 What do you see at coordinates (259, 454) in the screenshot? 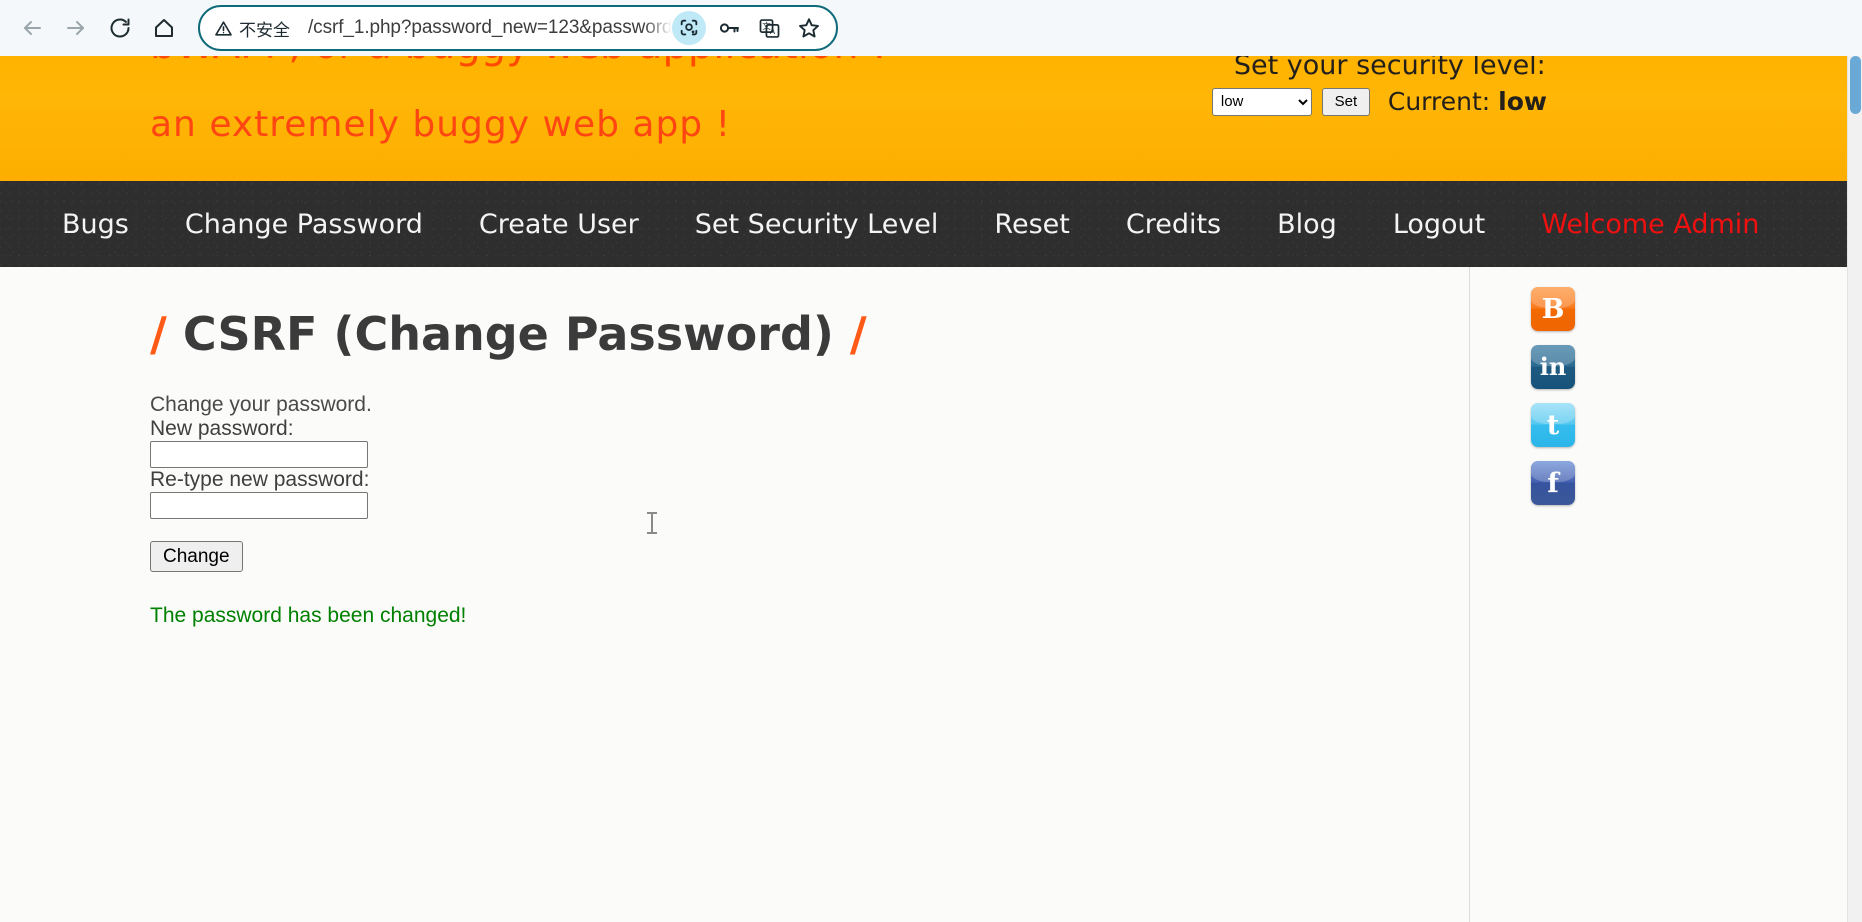
I see `new-password-input` at bounding box center [259, 454].